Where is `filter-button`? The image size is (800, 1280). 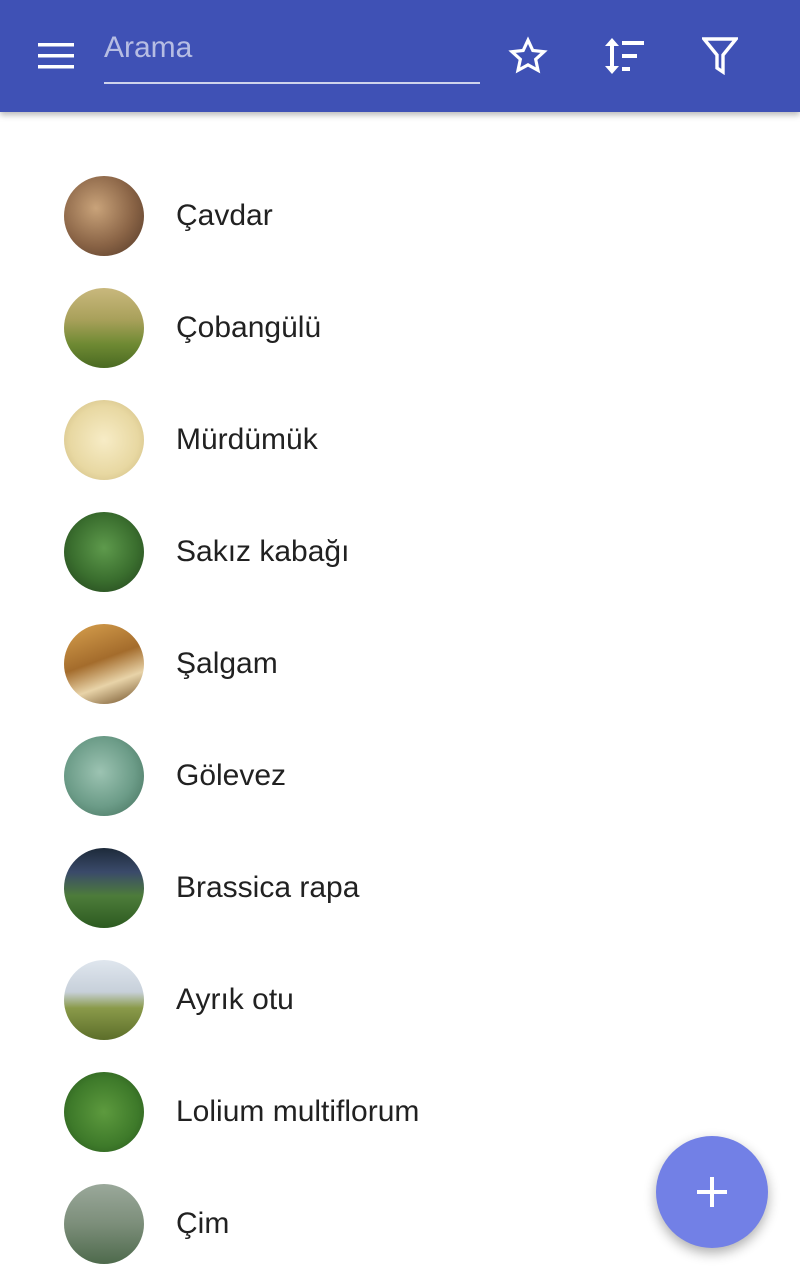 filter-button is located at coordinates (720, 56).